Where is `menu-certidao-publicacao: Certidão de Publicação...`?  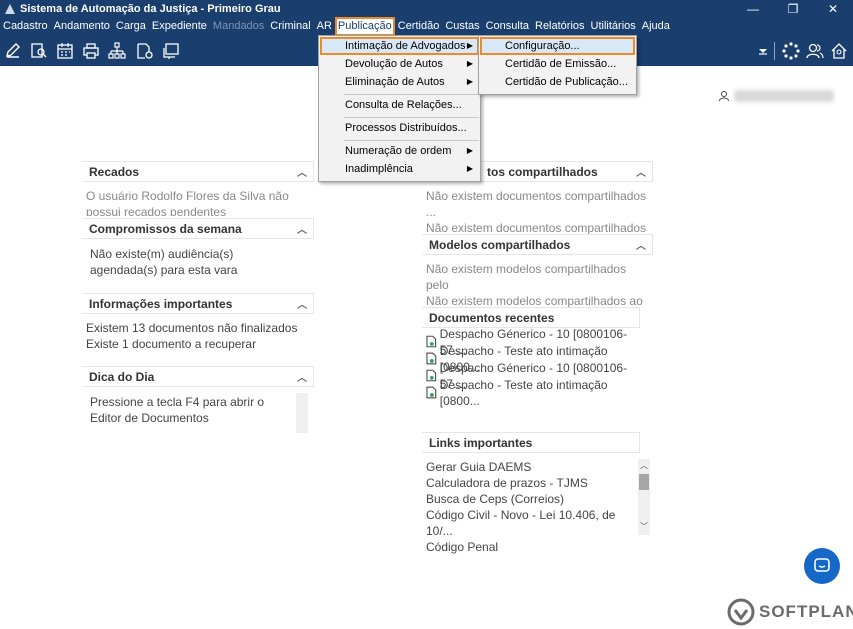 menu-certidao-publicacao: Certidão de Publicação... is located at coordinates (557, 82).